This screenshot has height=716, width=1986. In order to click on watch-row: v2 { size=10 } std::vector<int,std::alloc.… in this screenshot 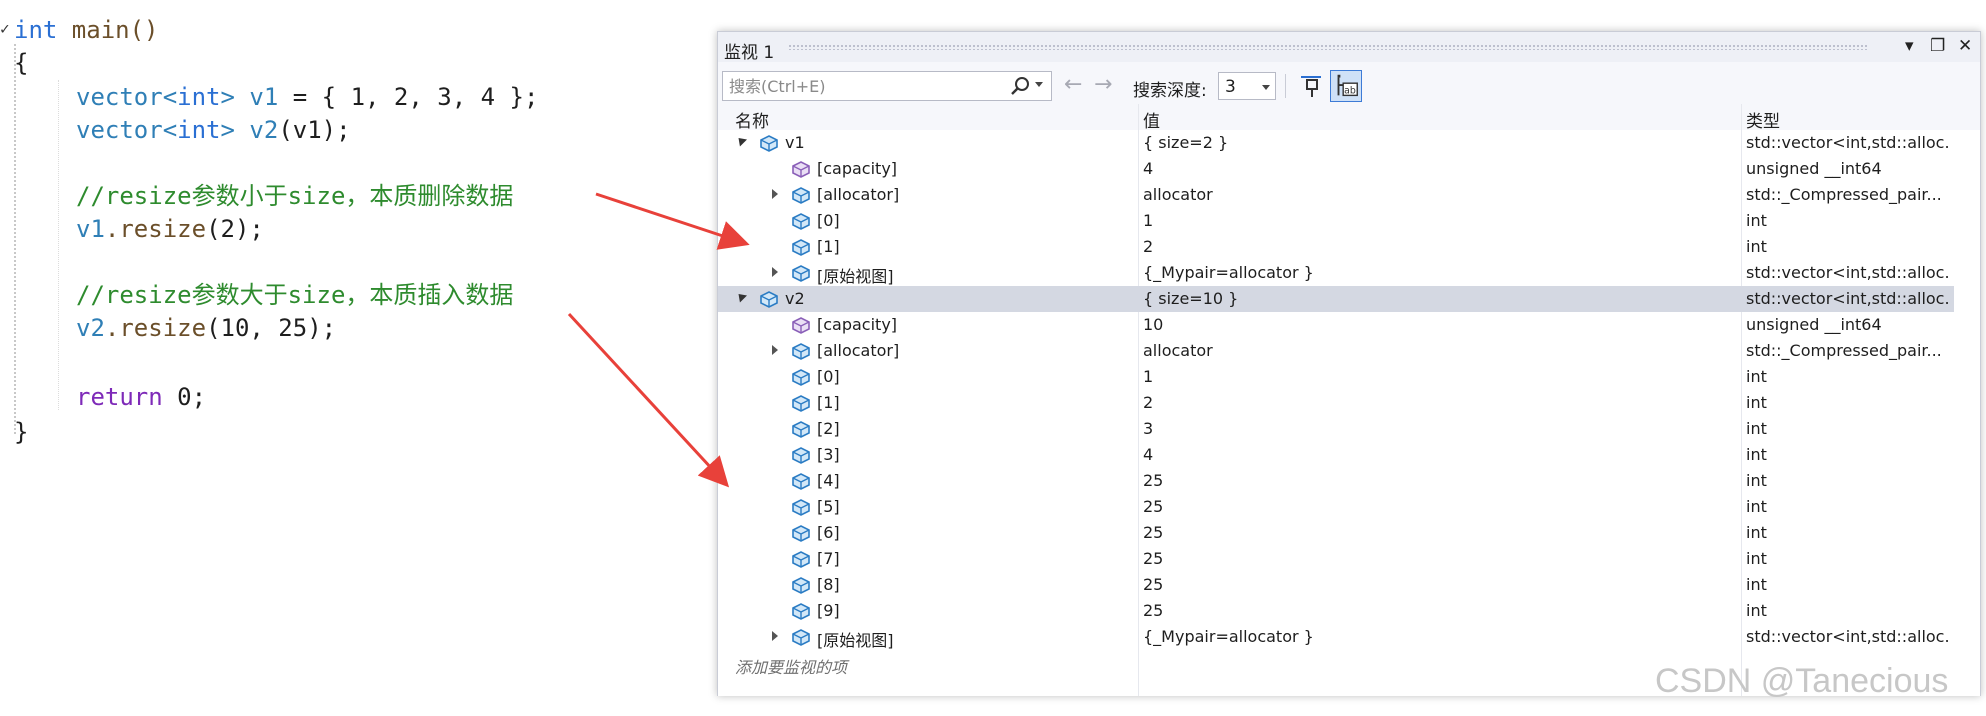, I will do `click(1336, 299)`.